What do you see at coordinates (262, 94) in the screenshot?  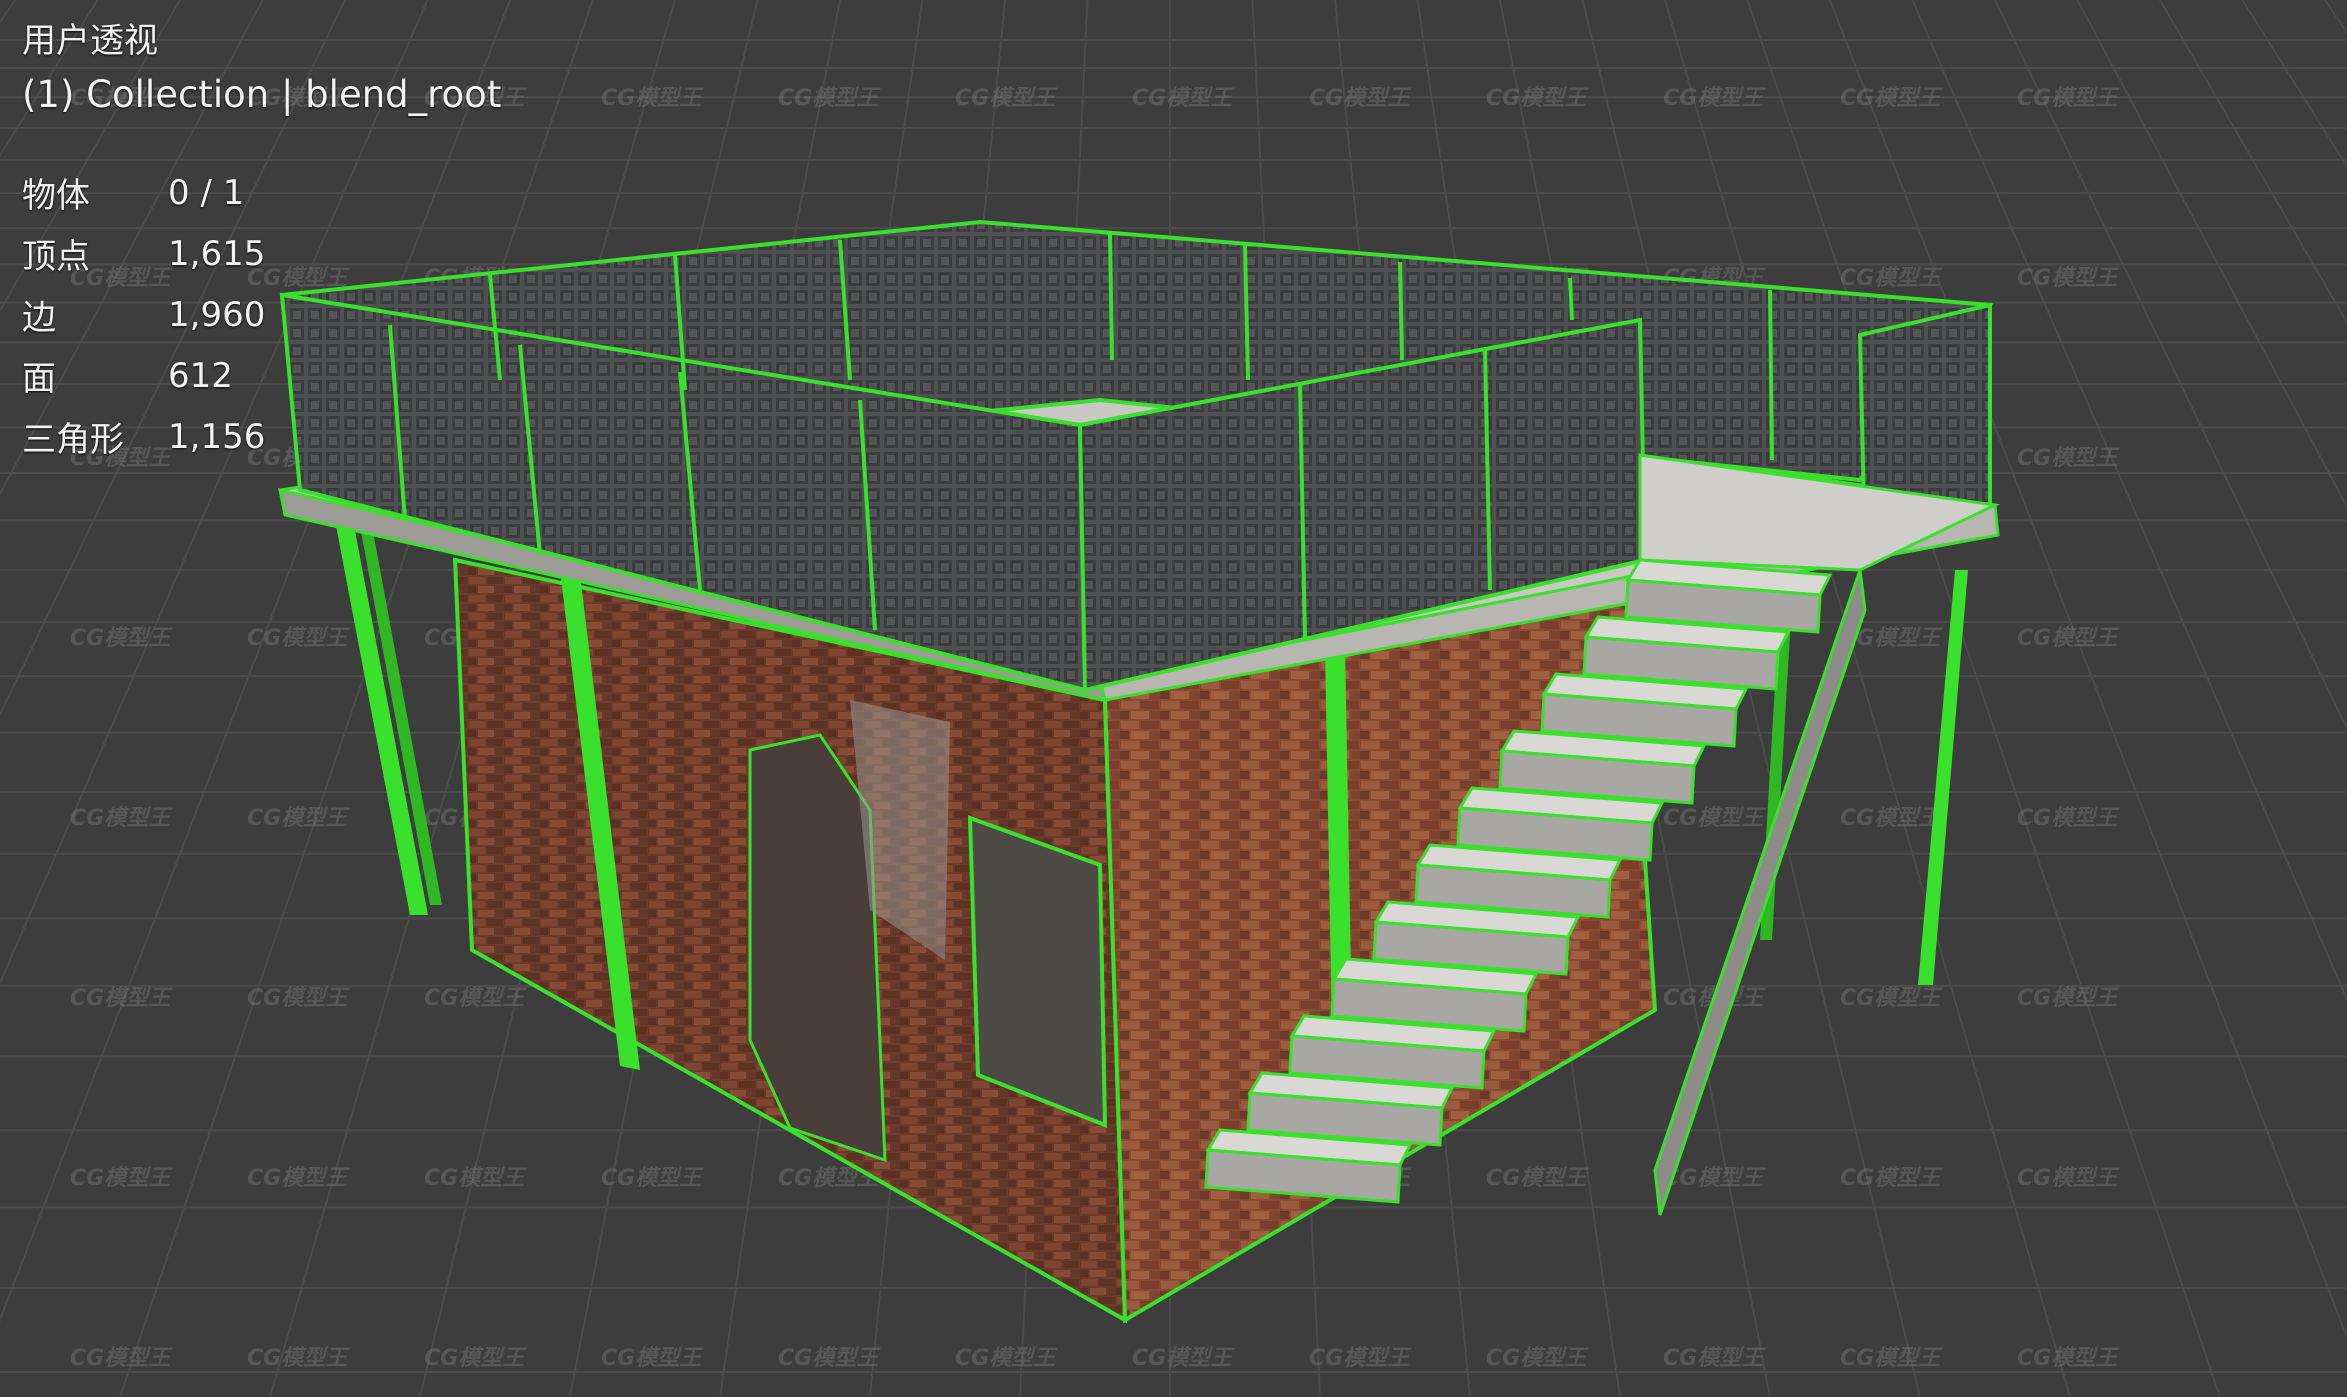 I see `collection-name: (1) Collection | blend_root` at bounding box center [262, 94].